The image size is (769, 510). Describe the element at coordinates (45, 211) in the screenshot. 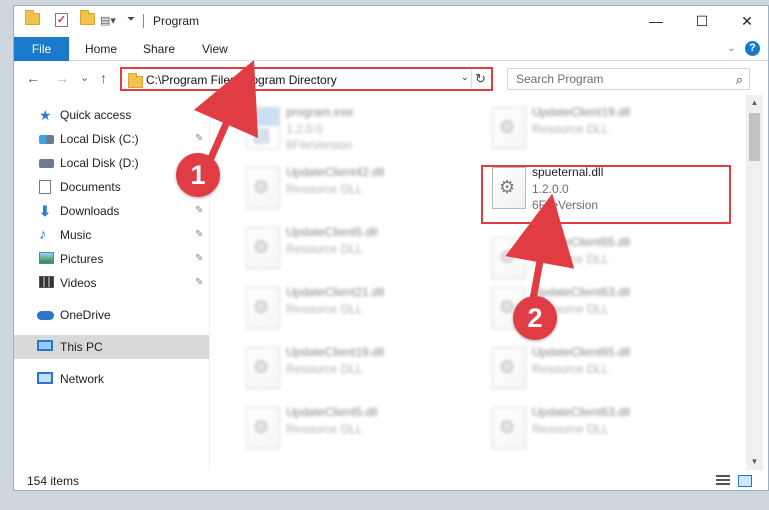

I see `download-icon: ⬇` at that location.